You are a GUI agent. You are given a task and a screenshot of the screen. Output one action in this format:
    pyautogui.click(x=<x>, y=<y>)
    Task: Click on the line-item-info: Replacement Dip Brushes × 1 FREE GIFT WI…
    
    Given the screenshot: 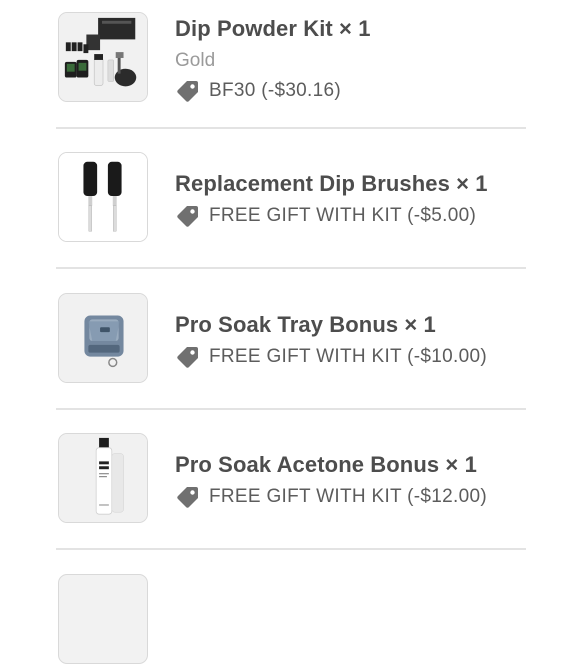 What is the action you would take?
    pyautogui.click(x=331, y=200)
    